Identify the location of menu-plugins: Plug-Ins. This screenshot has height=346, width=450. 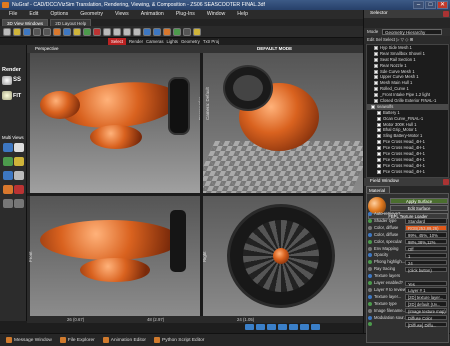
(185, 14).